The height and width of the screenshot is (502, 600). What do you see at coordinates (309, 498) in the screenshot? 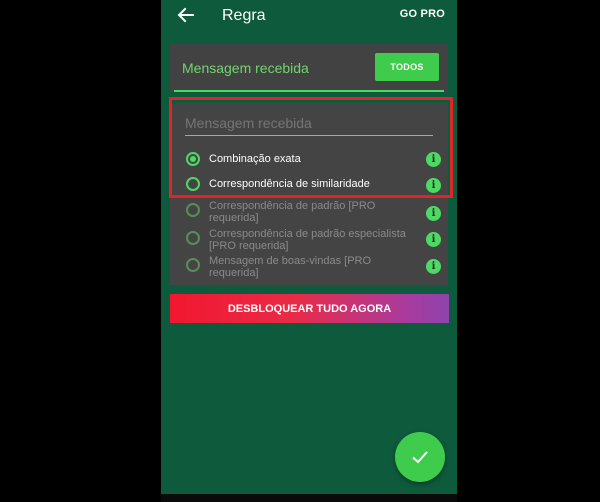
I see `navigation-bar-strip` at bounding box center [309, 498].